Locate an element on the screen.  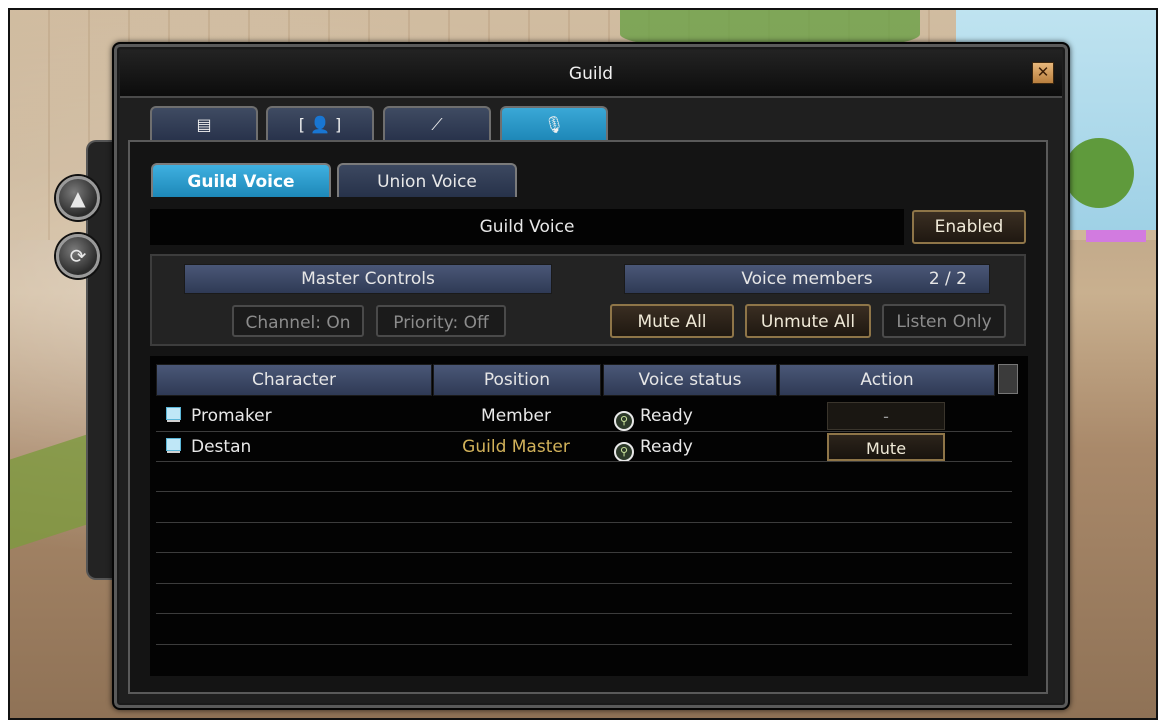
character-name: Destan is located at coordinates (221, 447).